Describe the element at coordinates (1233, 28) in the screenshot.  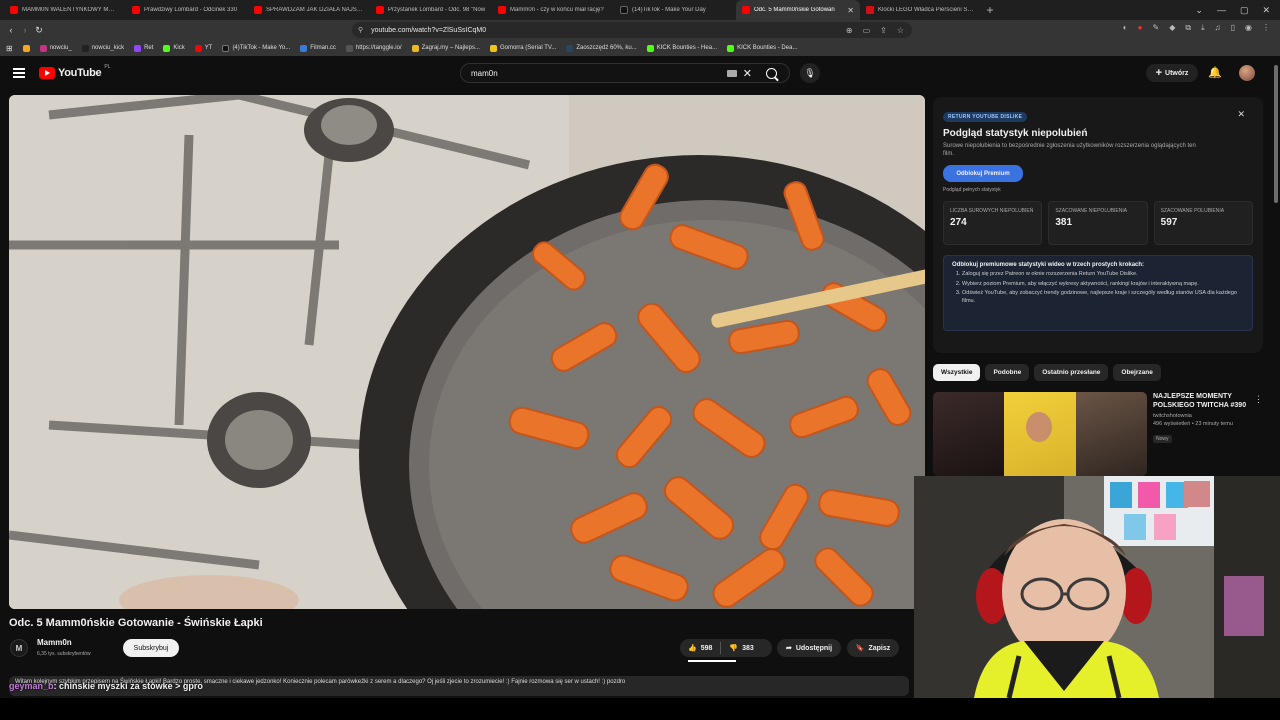
I see `sidebar-icon: ▯` at that location.